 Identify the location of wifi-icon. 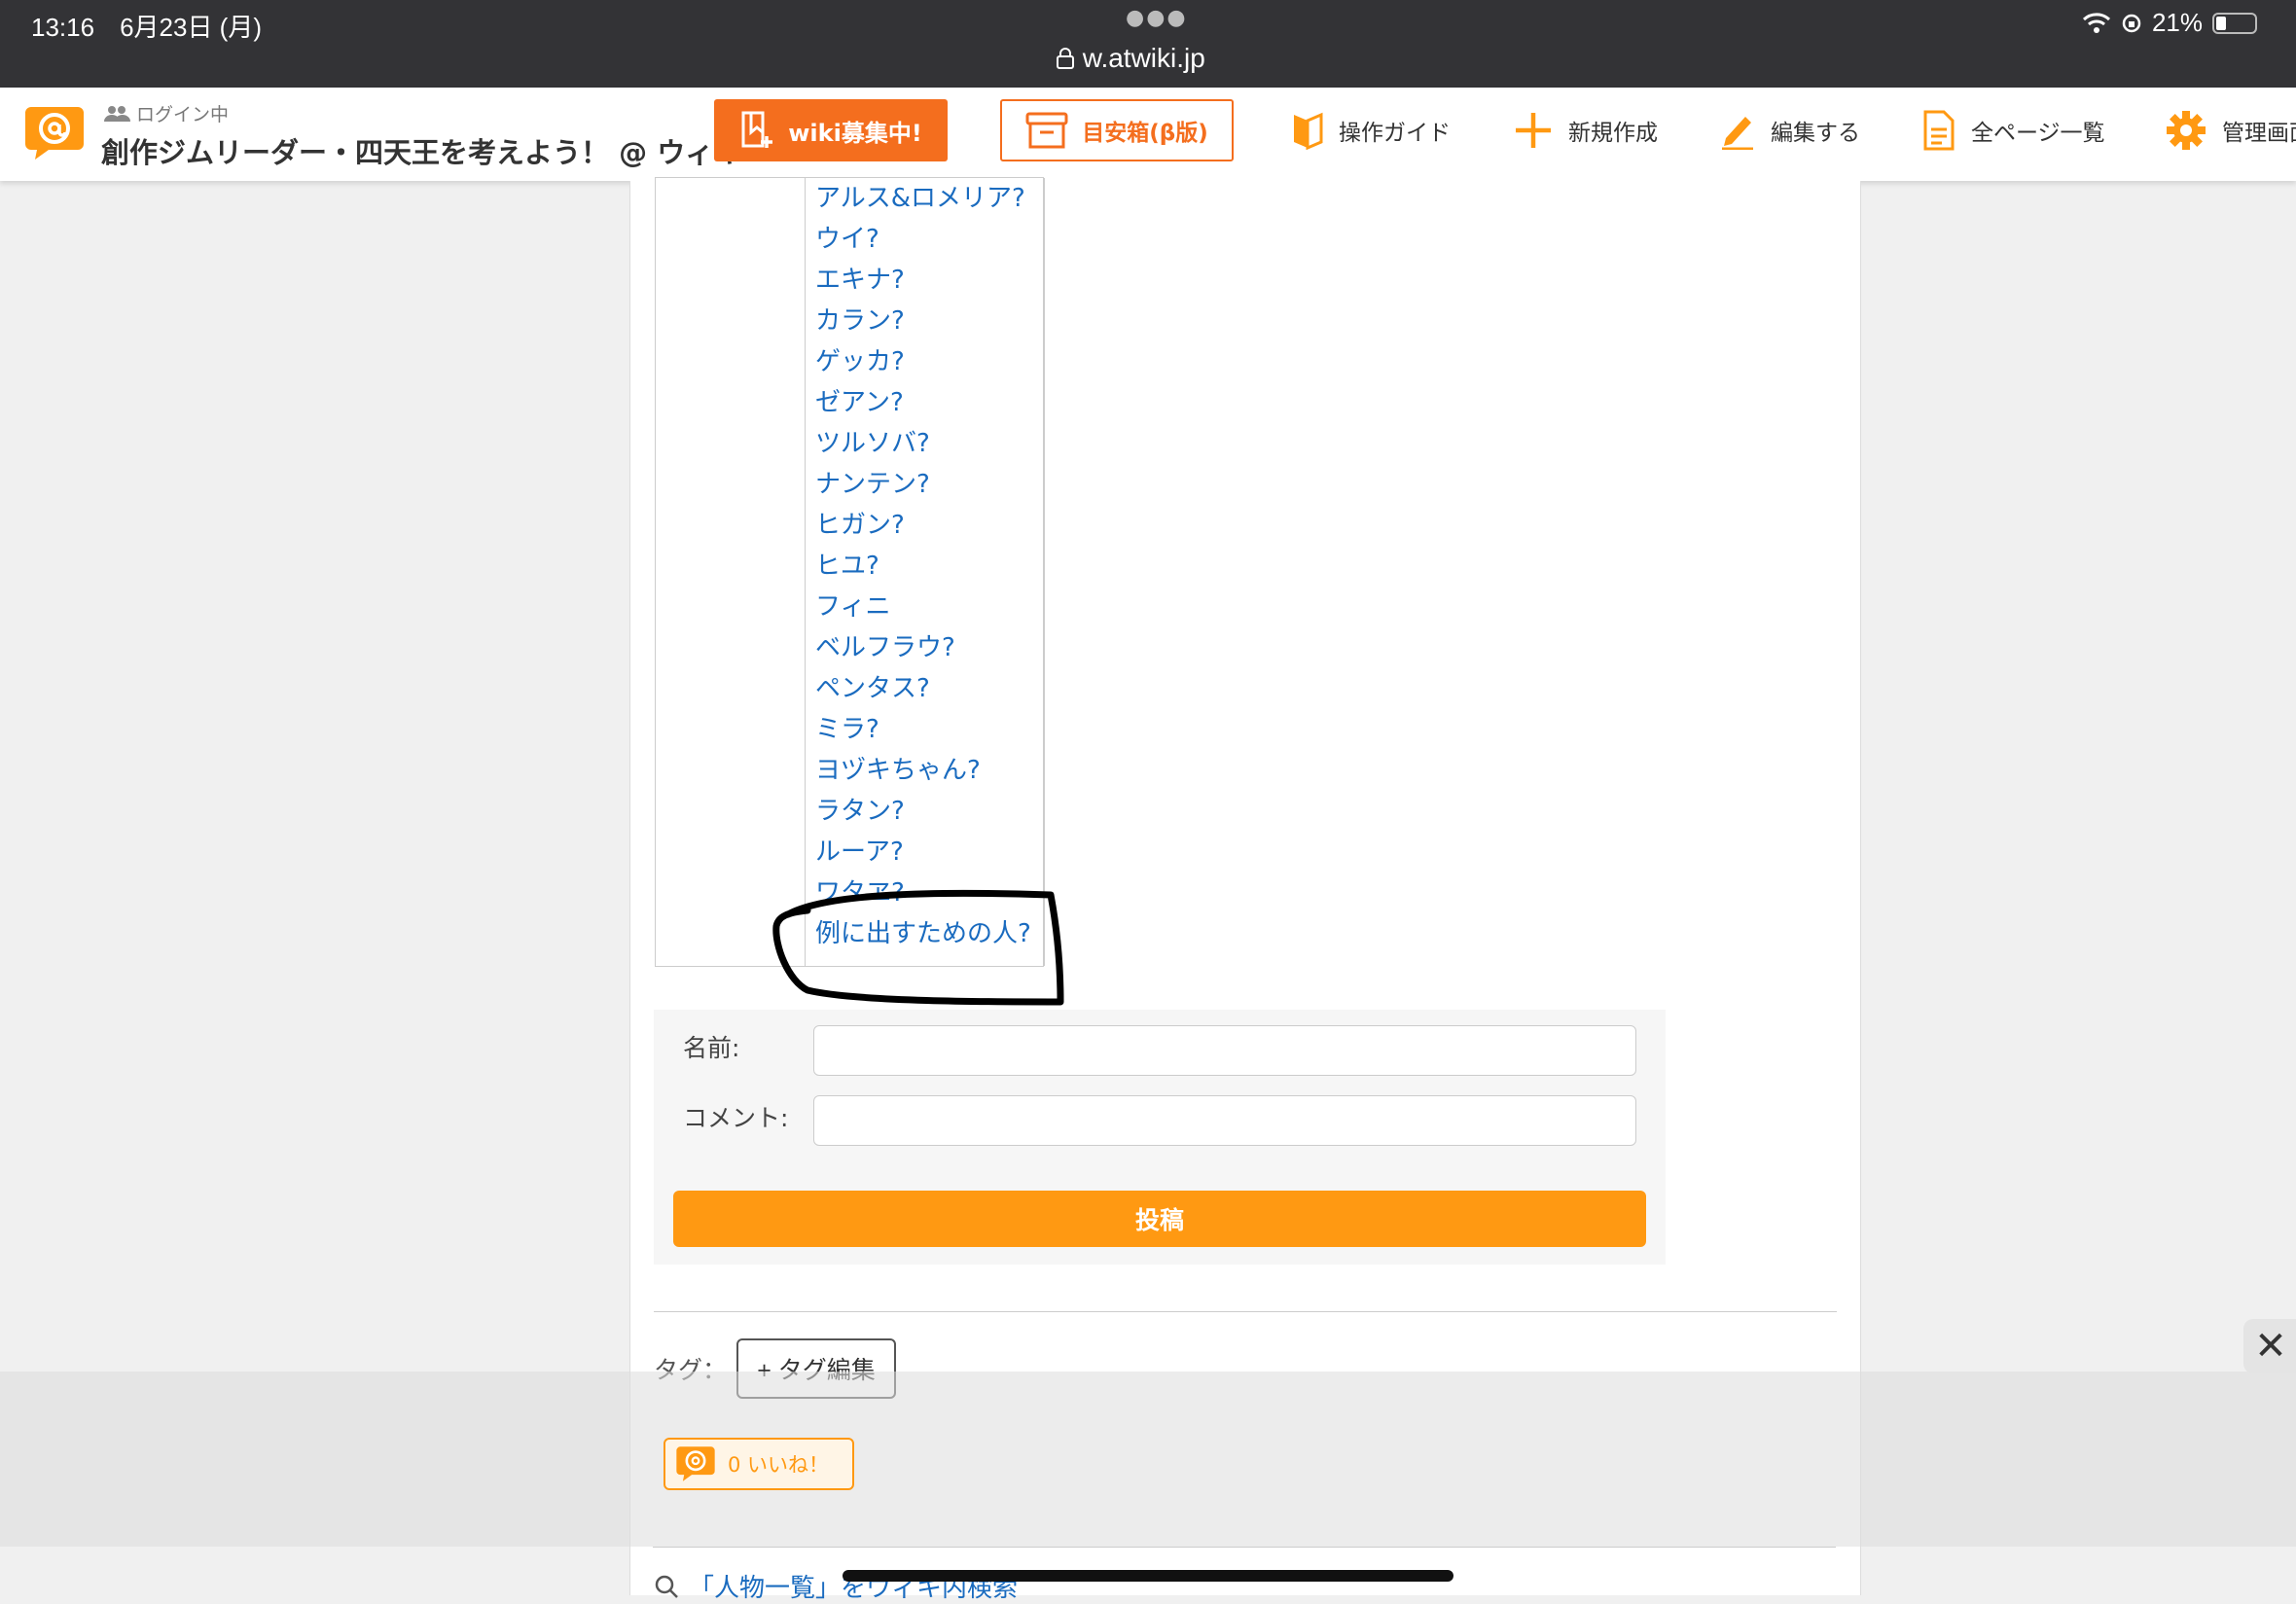
(2096, 22).